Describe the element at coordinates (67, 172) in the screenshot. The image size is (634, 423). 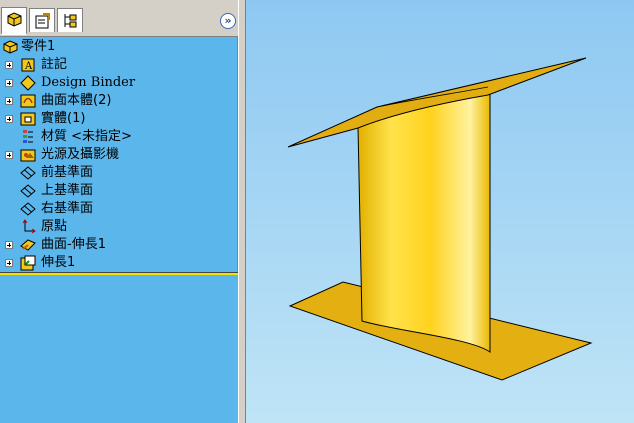
I see `tree-item-label: 前基準面` at that location.